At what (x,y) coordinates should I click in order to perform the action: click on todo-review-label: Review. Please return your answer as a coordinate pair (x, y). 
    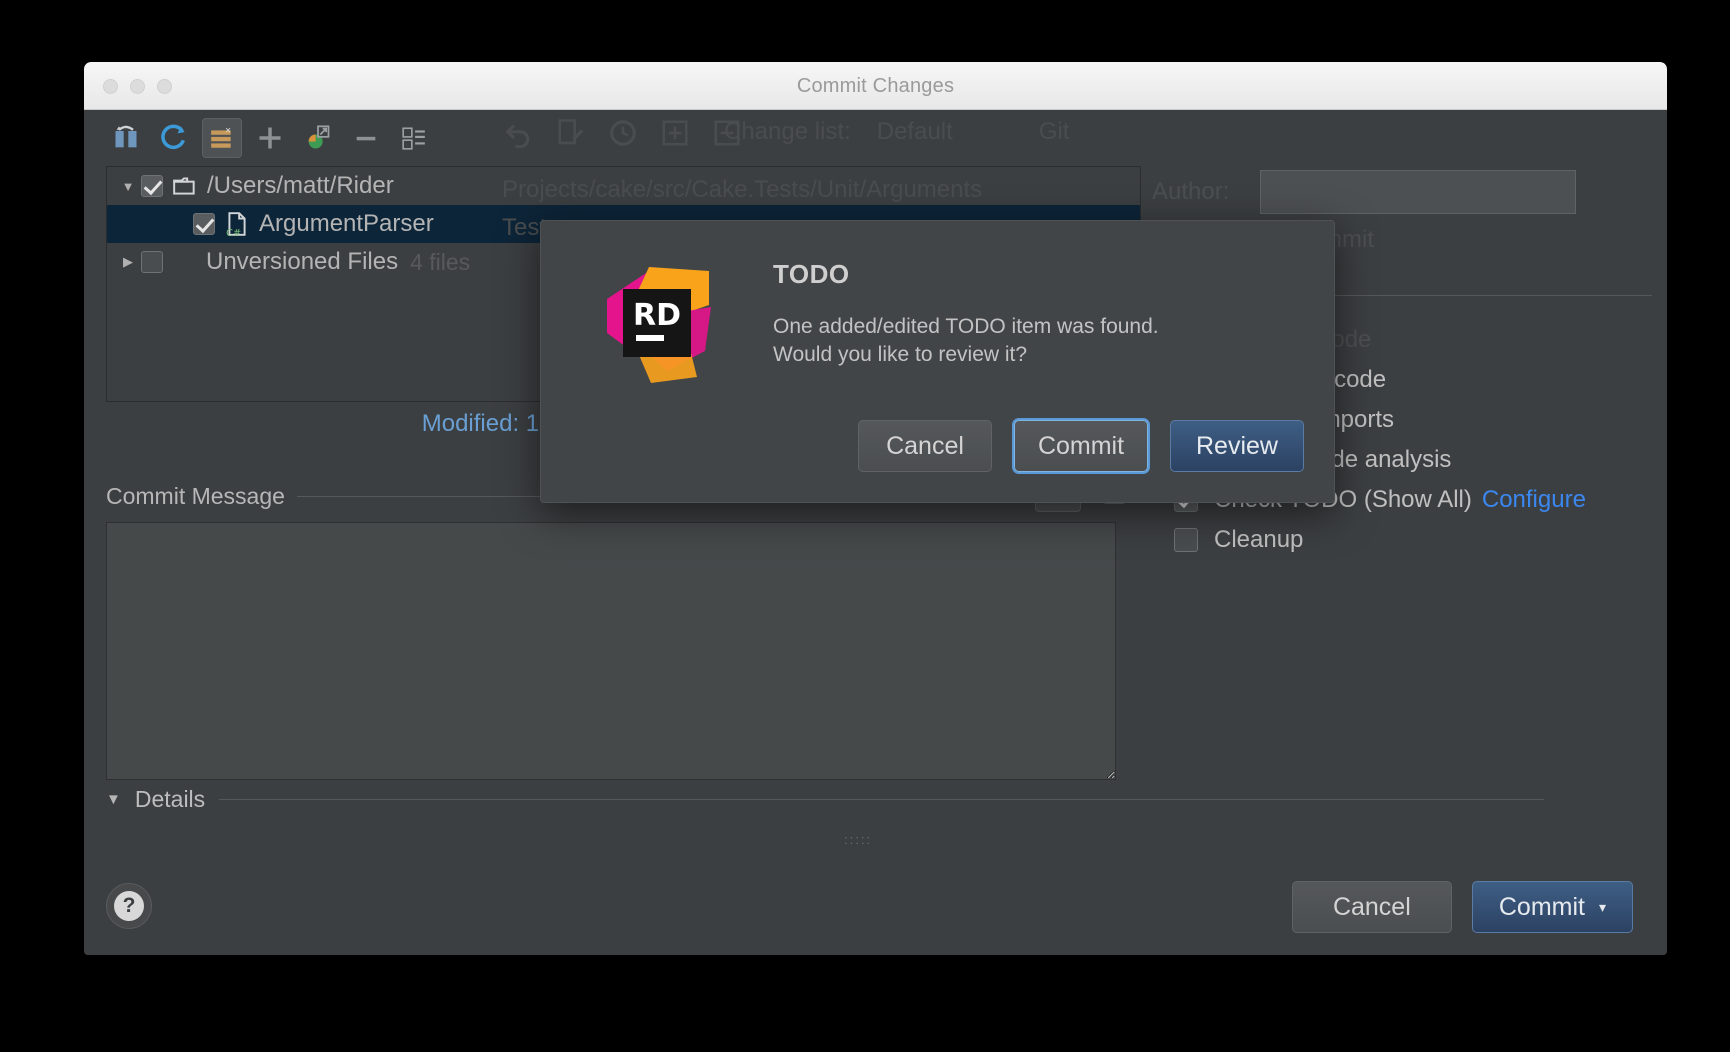
    Looking at the image, I should click on (1237, 445).